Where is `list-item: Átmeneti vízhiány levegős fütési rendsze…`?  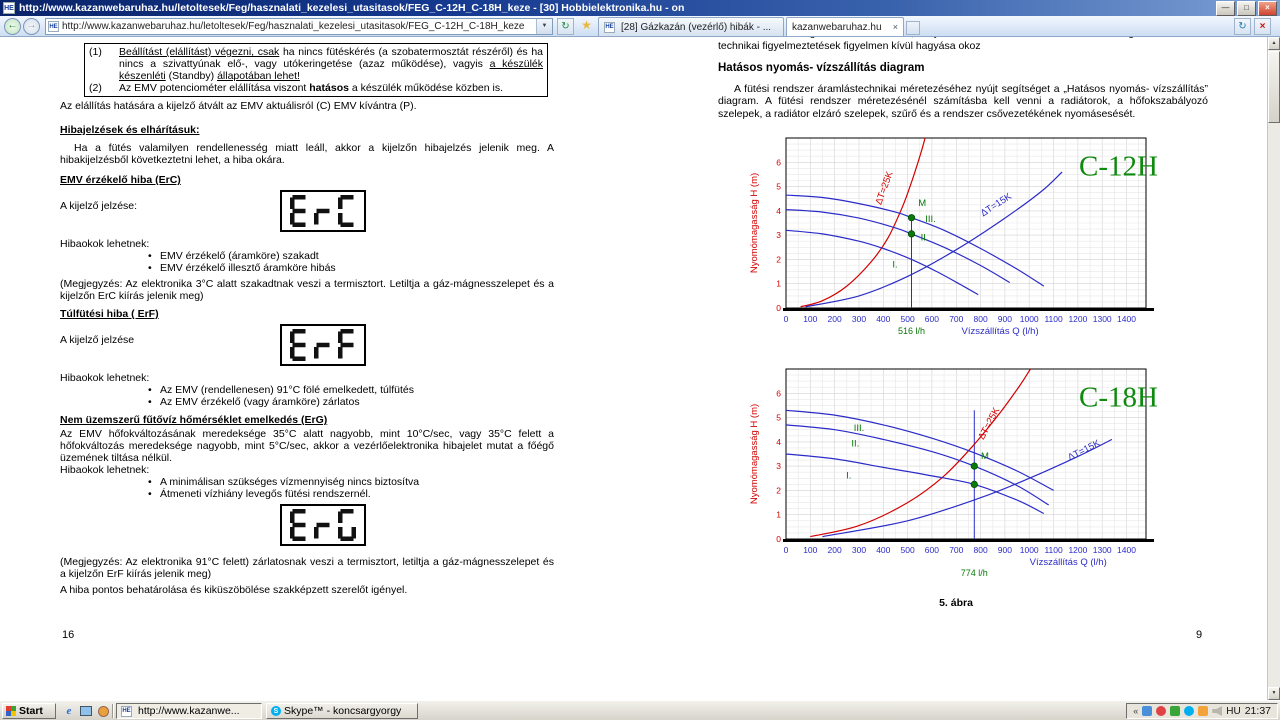 list-item: Átmeneti vízhiány levegős fütési rendsze… is located at coordinates (307, 494).